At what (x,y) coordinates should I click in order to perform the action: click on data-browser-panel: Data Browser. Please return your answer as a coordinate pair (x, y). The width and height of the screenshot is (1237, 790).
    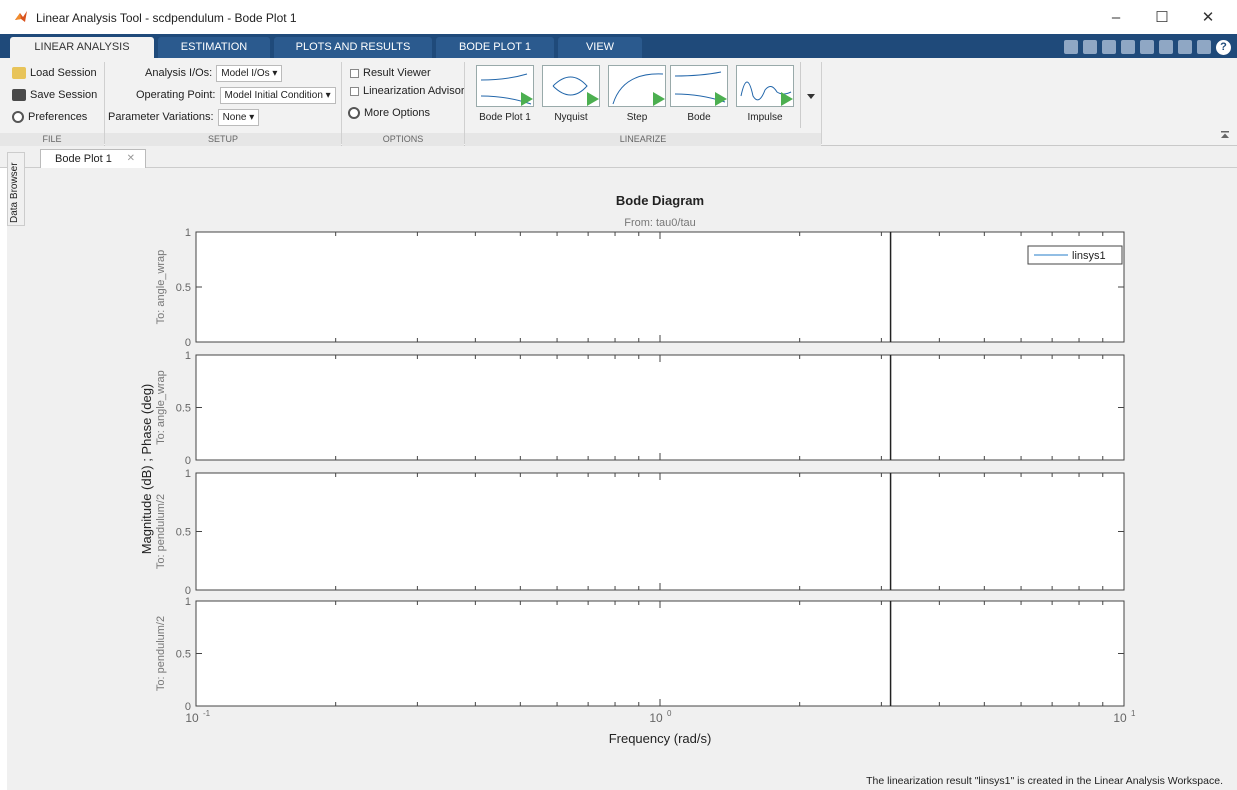
    Looking at the image, I should click on (16, 189).